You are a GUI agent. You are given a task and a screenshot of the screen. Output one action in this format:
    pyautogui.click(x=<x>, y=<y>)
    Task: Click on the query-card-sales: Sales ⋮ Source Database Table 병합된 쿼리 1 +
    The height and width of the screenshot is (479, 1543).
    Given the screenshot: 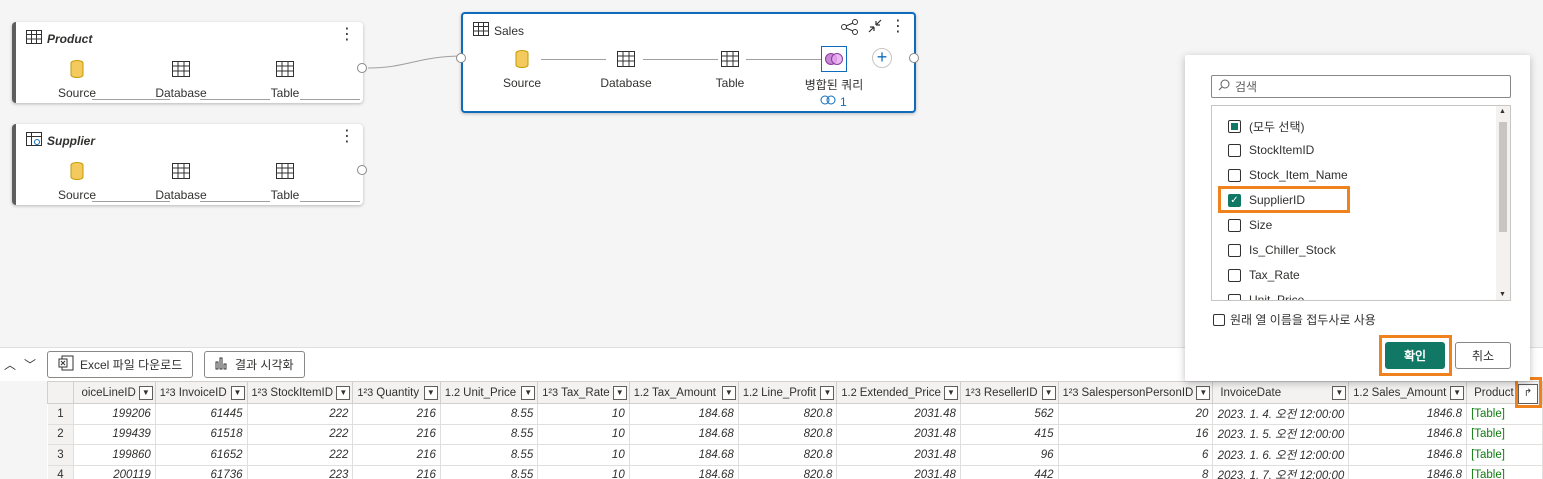 What is the action you would take?
    pyautogui.click(x=687, y=62)
    